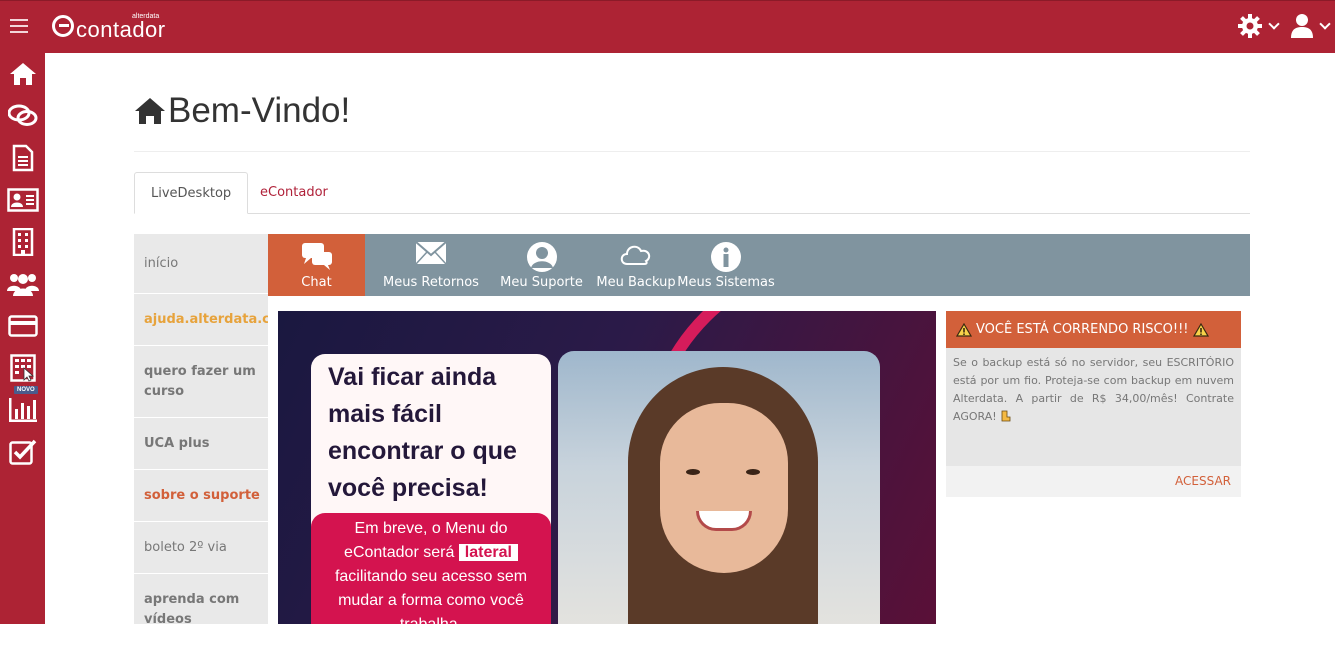  What do you see at coordinates (19, 26) in the screenshot?
I see `hamburger-icon` at bounding box center [19, 26].